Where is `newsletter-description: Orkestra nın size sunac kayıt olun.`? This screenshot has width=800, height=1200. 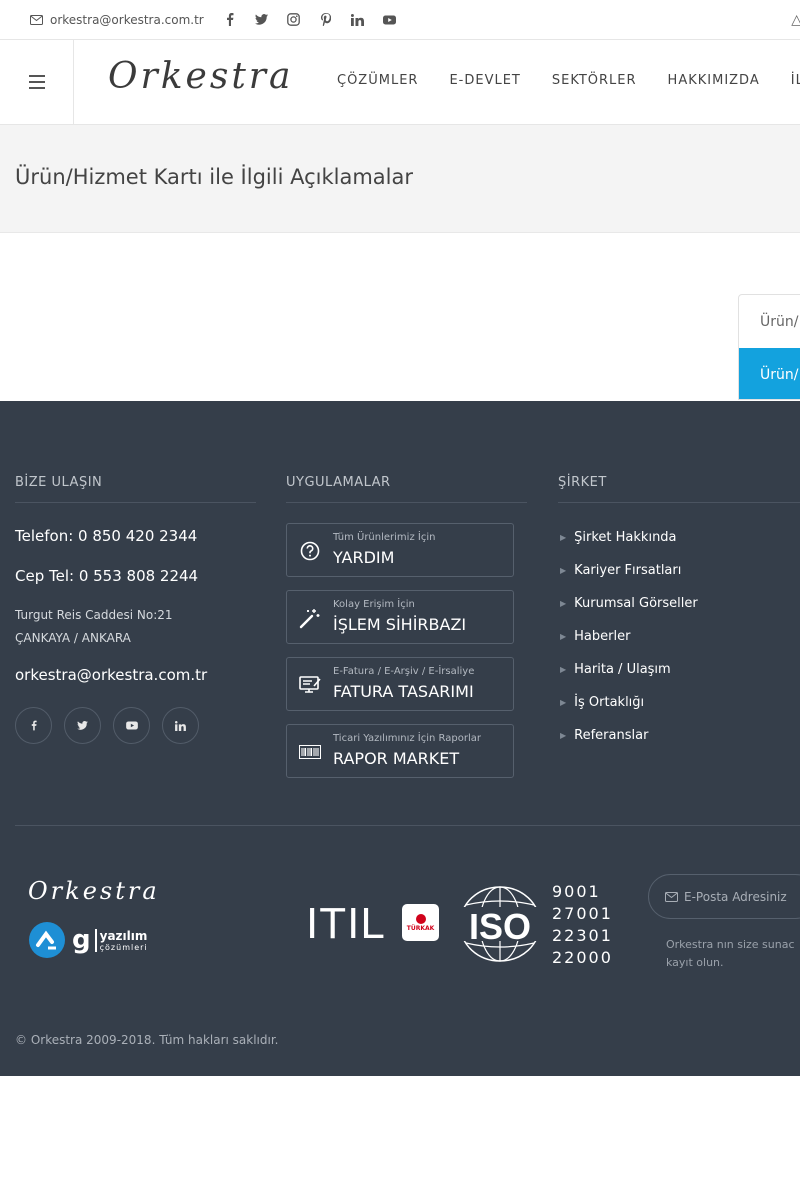
newsletter-description: Orkestra nın size sunac kayıt olun. is located at coordinates (730, 954).